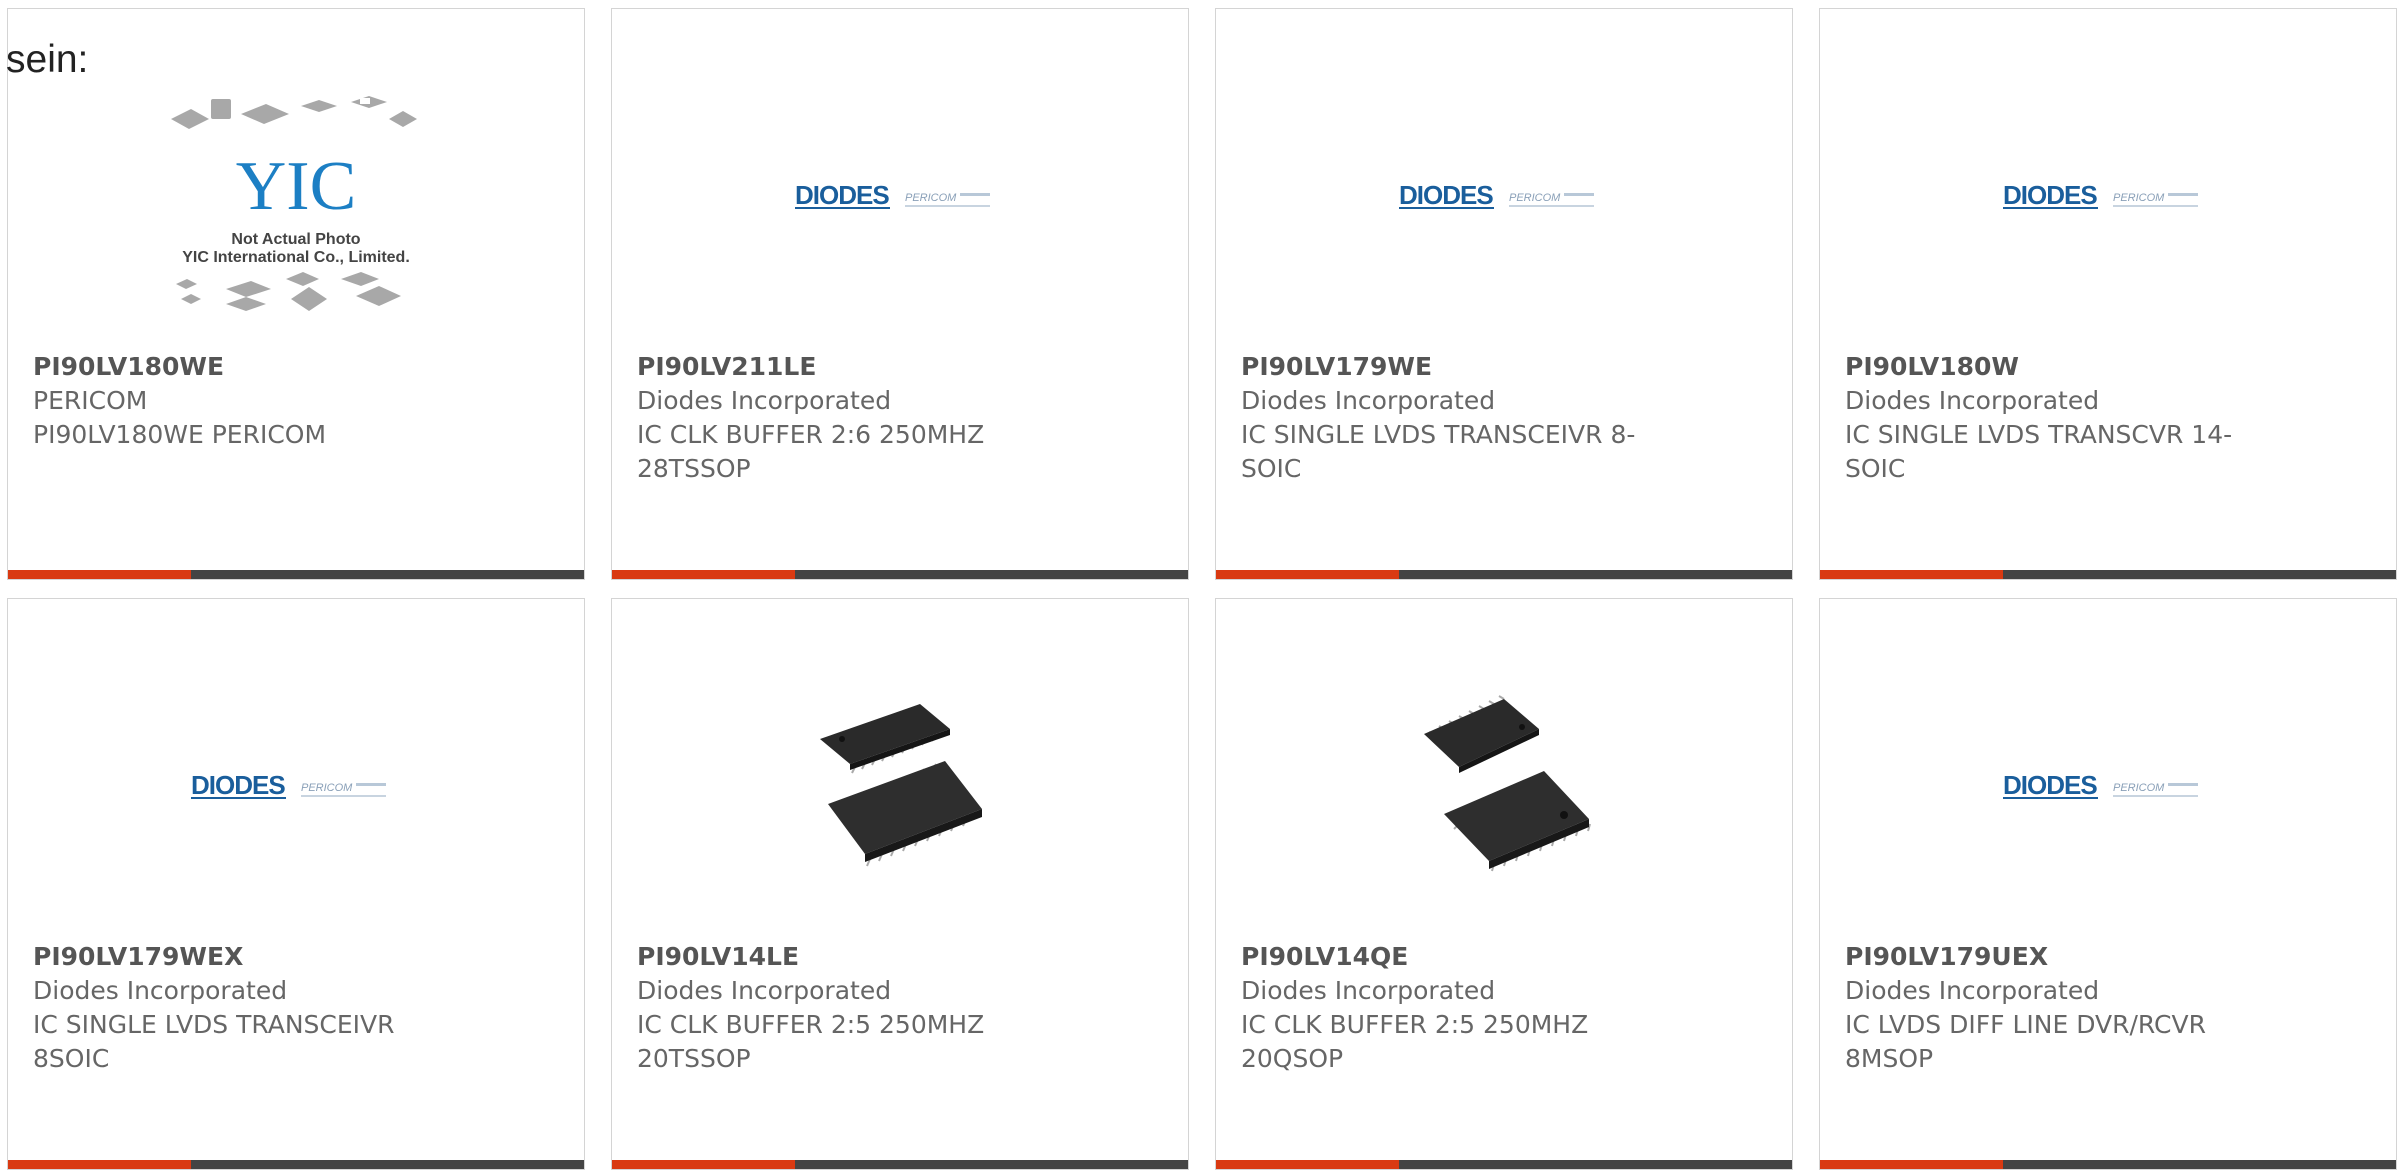 Image resolution: width=2400 pixels, height=1170 pixels. What do you see at coordinates (180, 434) in the screenshot?
I see `description: PI90LV180WE PERICOM` at bounding box center [180, 434].